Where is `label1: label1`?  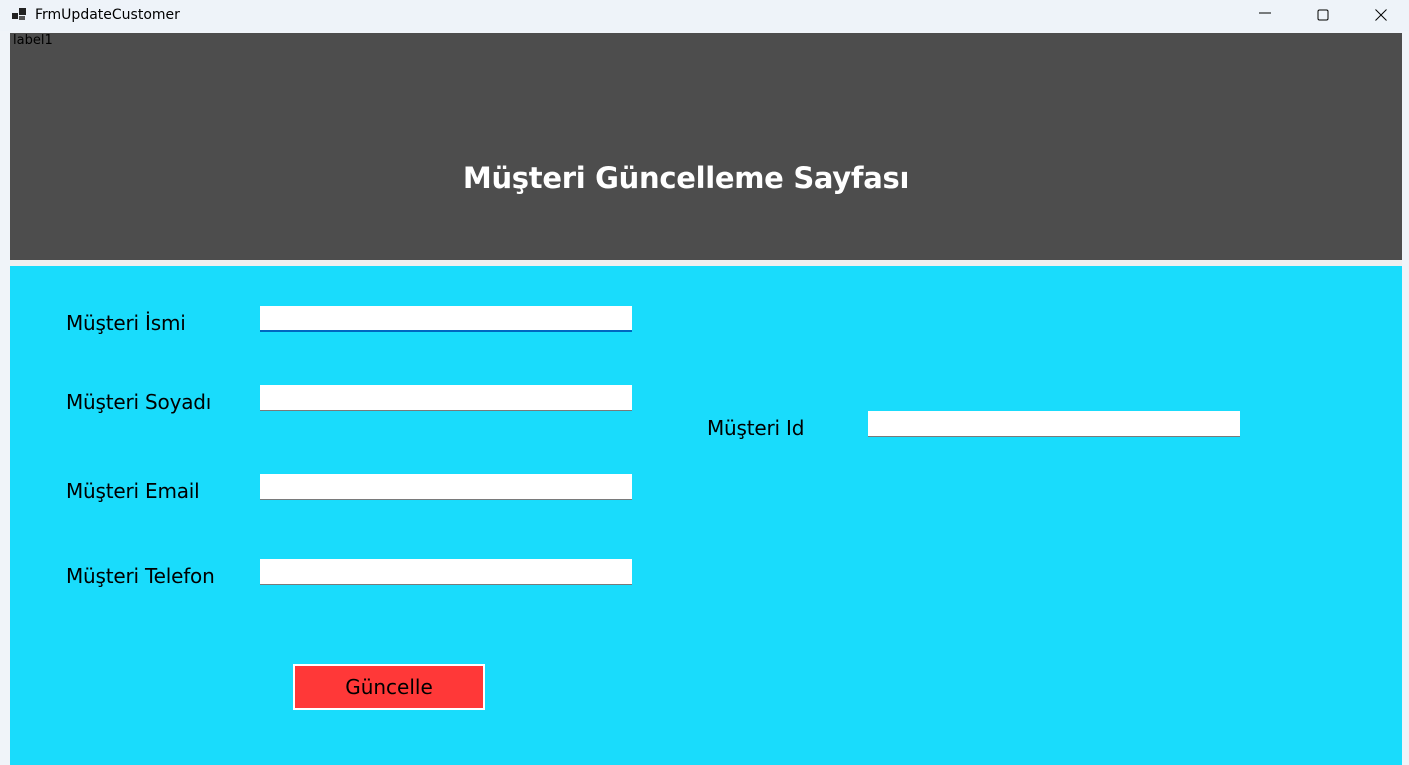
label1: label1 is located at coordinates (33, 40).